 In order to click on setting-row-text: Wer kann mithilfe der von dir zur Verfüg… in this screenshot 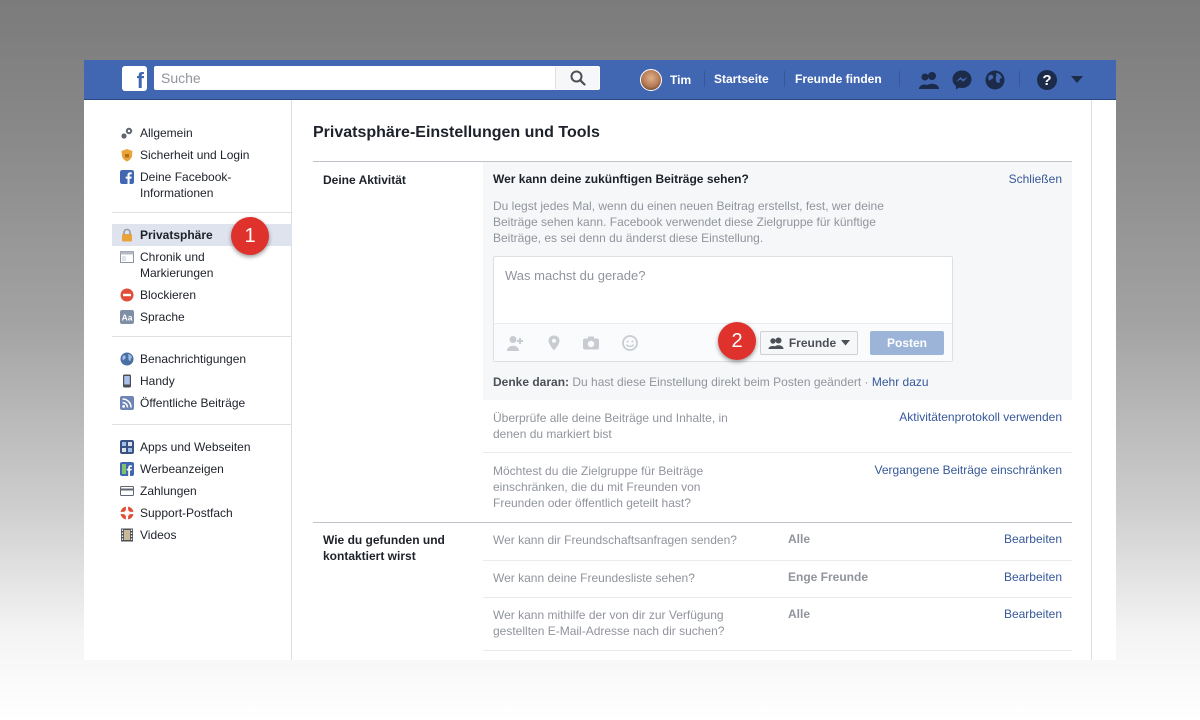, I will do `click(609, 623)`.